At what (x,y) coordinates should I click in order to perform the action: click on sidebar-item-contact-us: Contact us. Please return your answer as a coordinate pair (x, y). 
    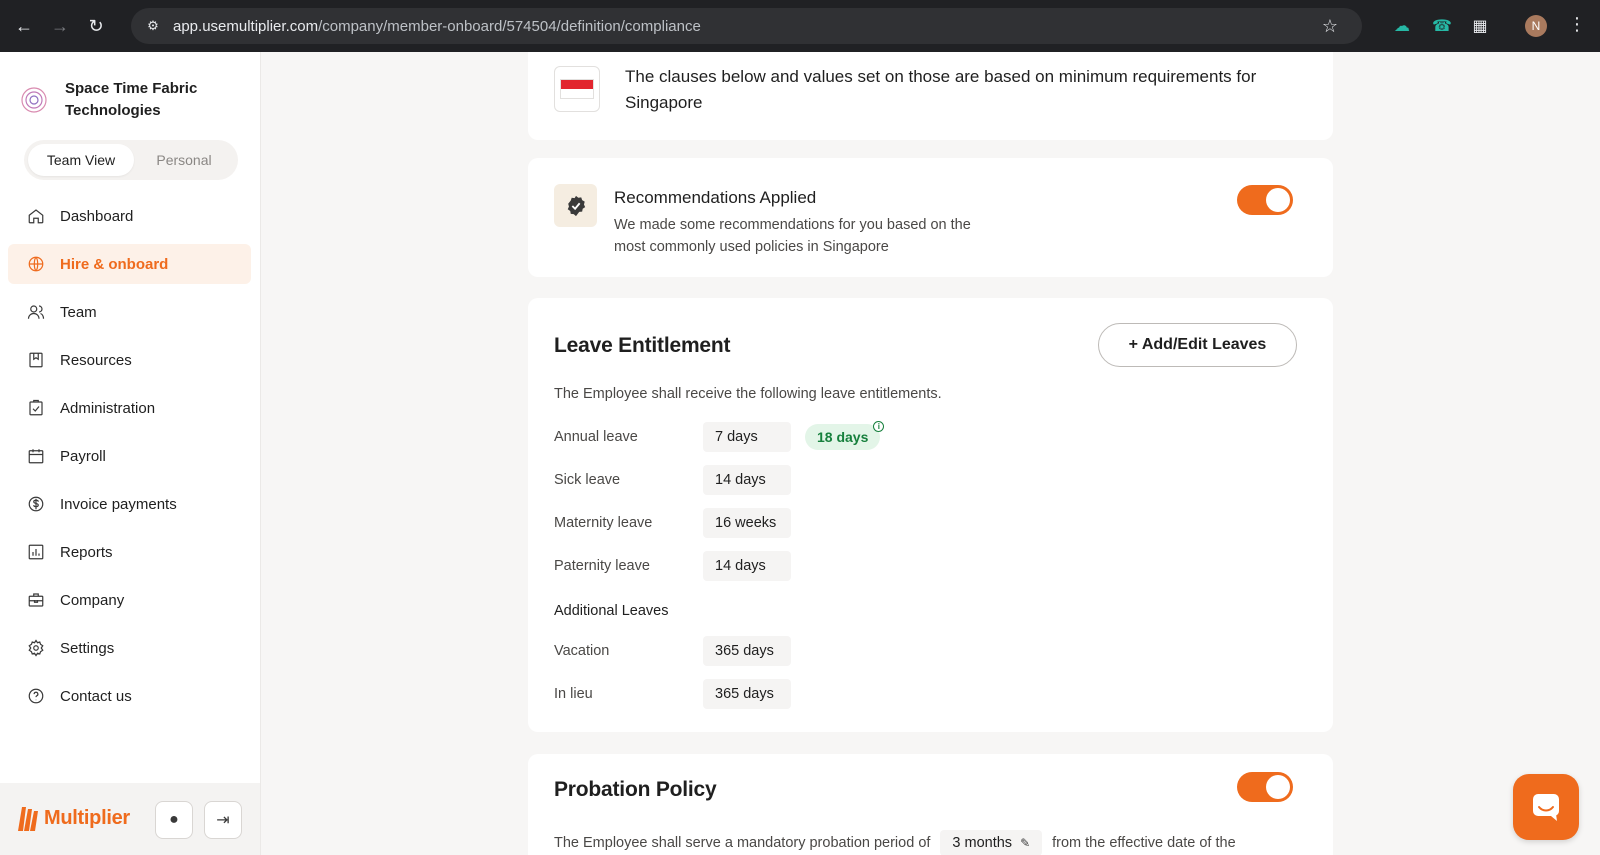
    Looking at the image, I should click on (129, 696).